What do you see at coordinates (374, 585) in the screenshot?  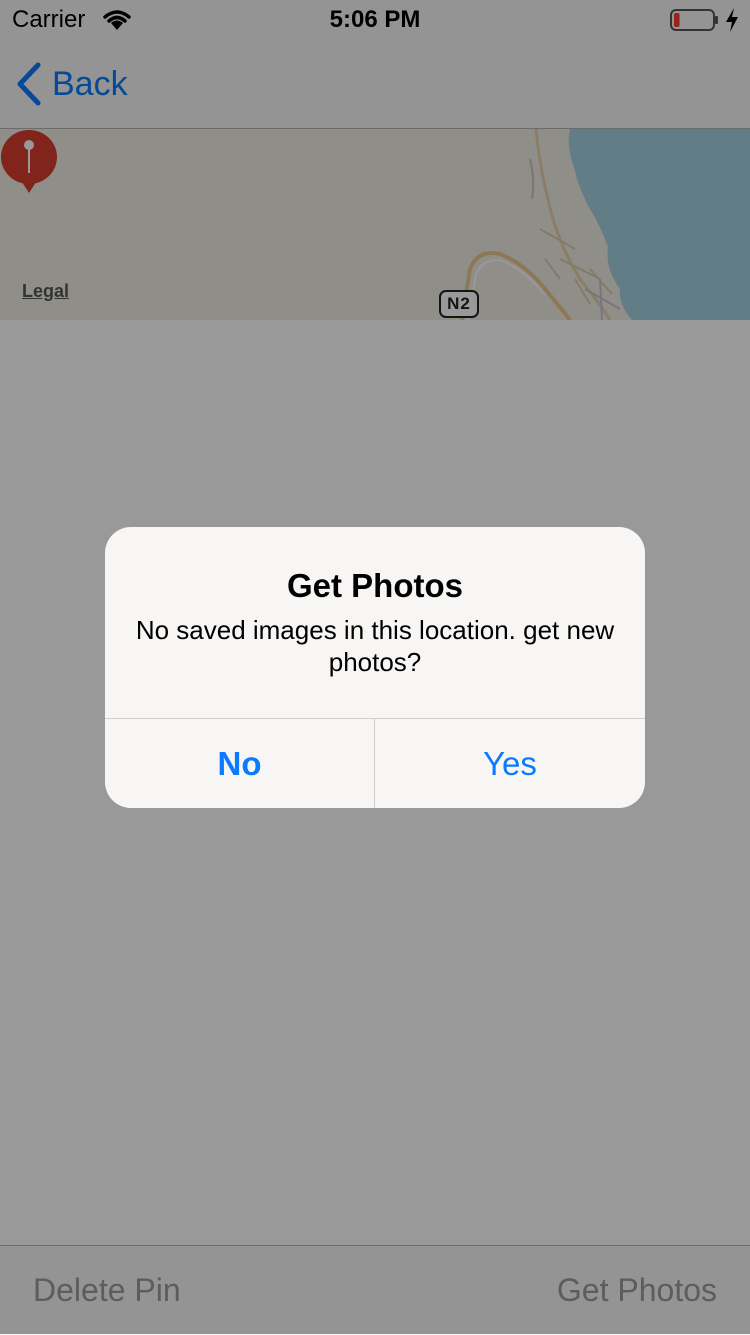 I see `alert-title: Get Photos` at bounding box center [374, 585].